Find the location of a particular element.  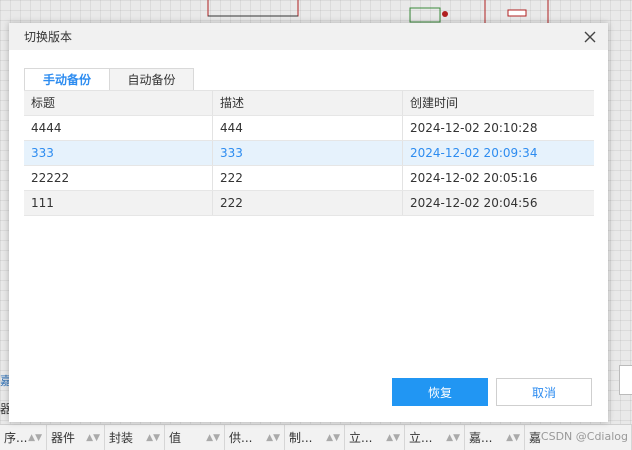

schematic-canvas-fragment is located at coordinates (378, 12).